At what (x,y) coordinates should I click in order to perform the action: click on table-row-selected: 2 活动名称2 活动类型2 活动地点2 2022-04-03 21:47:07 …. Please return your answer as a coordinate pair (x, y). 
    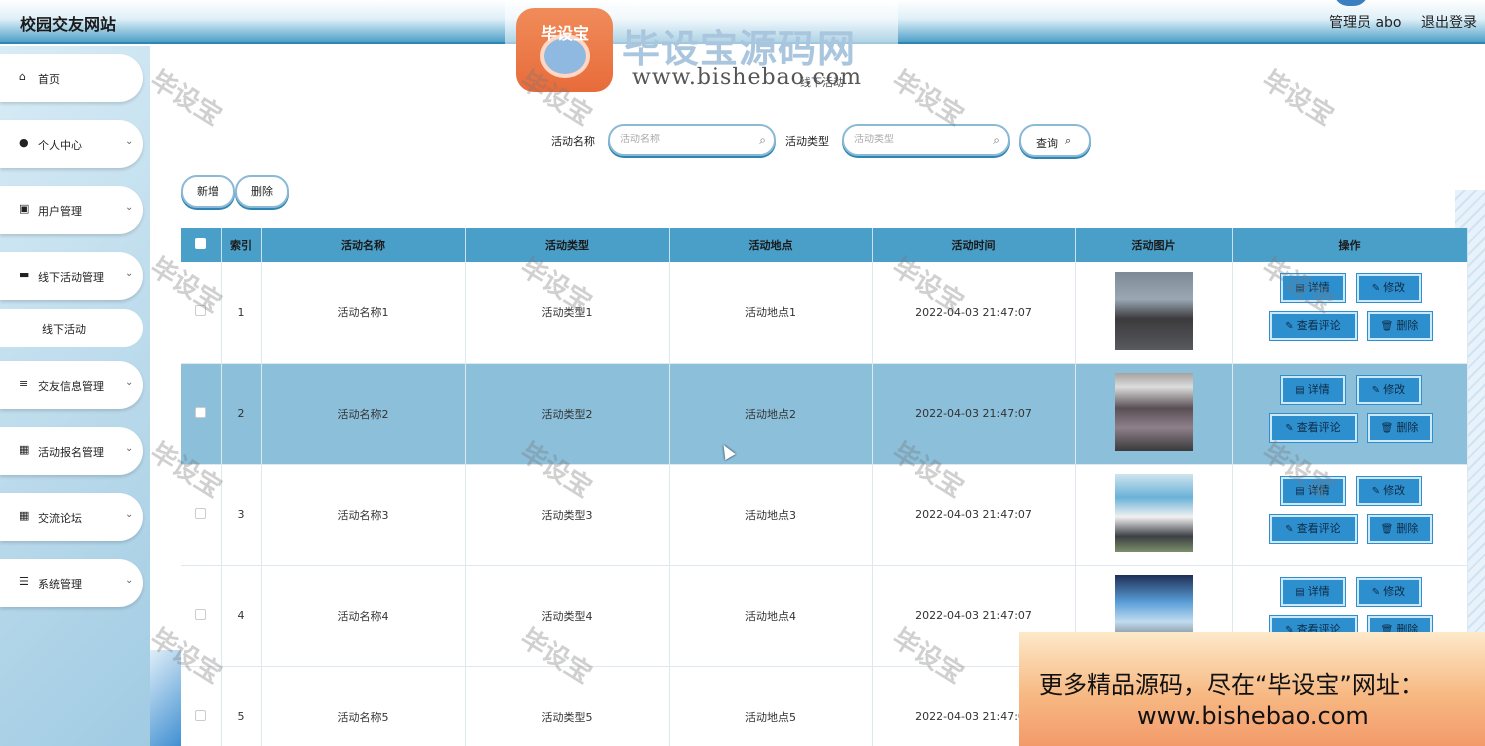
    Looking at the image, I should click on (824, 414).